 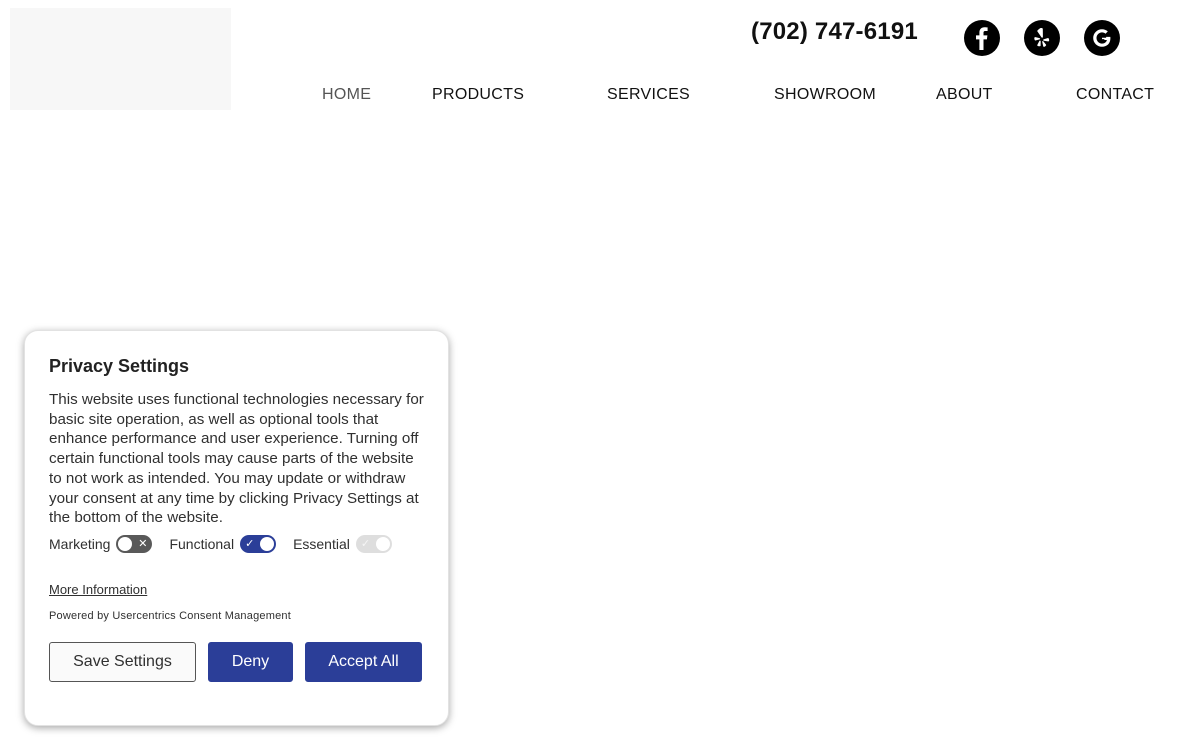 I want to click on nav-item-showroom: SHOWROOM, so click(x=825, y=95).